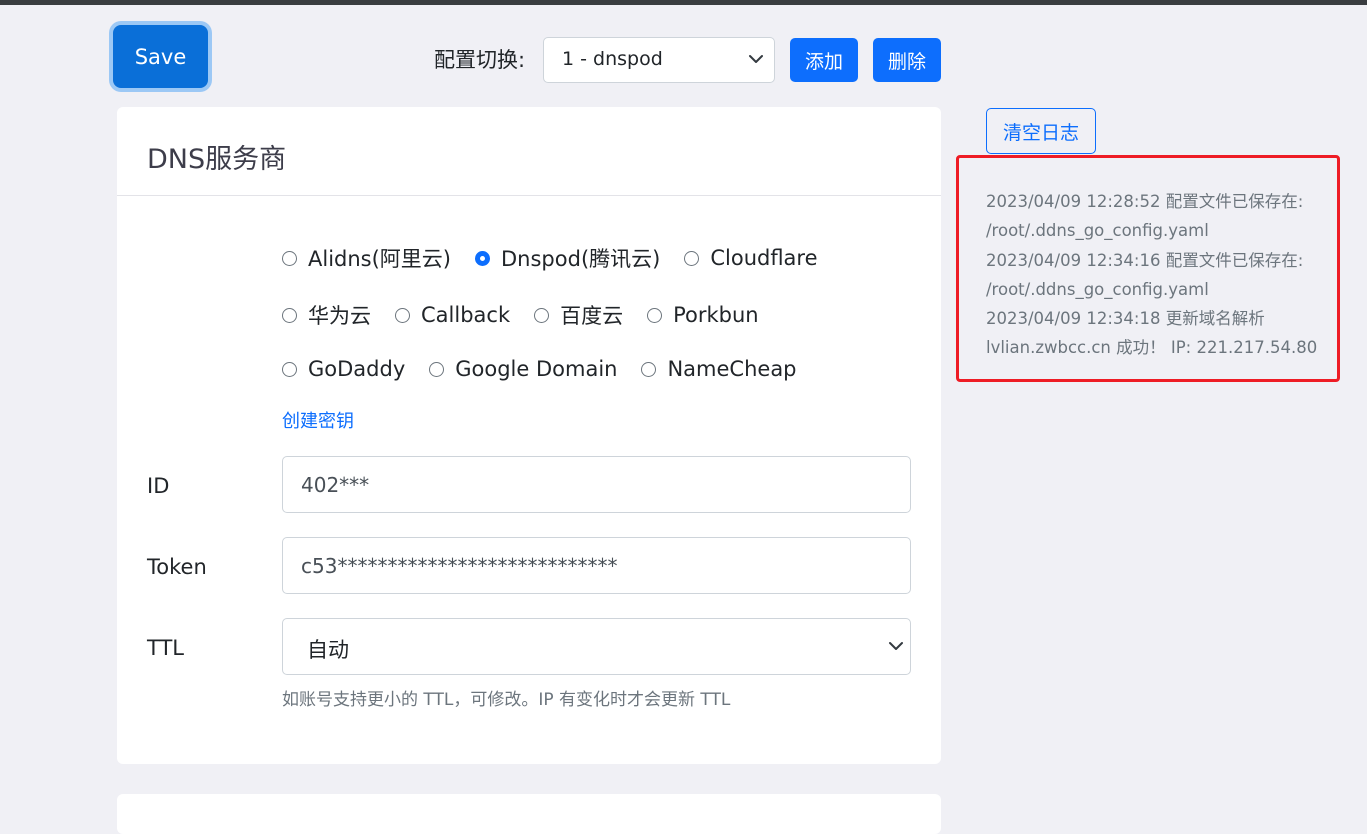  What do you see at coordinates (506, 700) in the screenshot?
I see `ttl-hint: 如账号支持更小的 TTL，可修改。IP 有变化时才会更新 TTL` at bounding box center [506, 700].